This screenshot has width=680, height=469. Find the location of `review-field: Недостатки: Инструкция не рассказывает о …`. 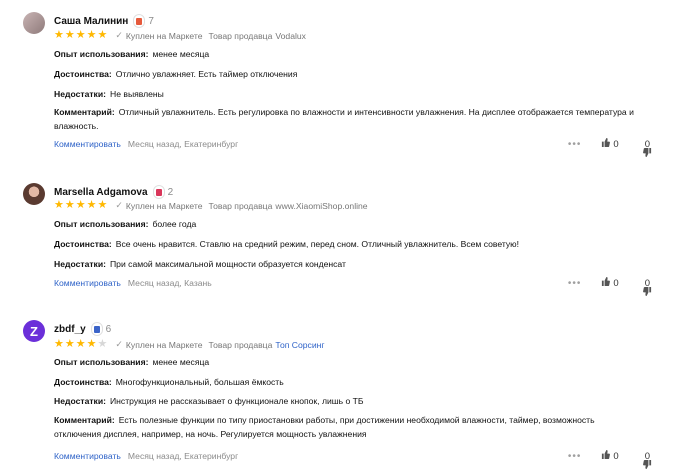

review-field: Недостатки: Инструкция не рассказывает о … is located at coordinates (349, 401).